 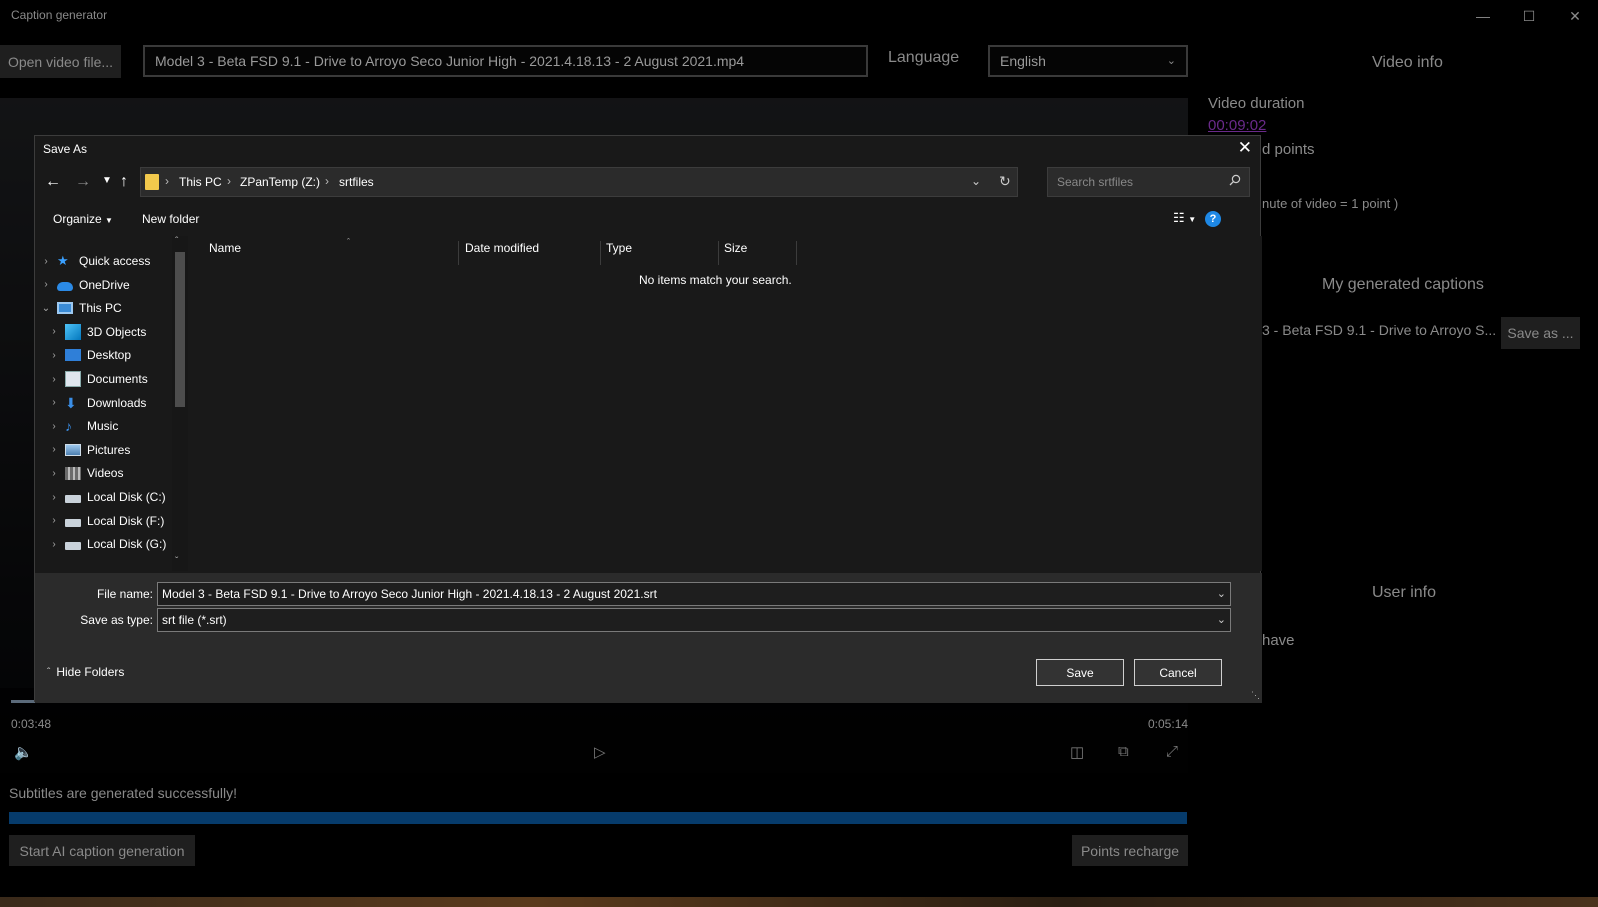 I want to click on nav-item-label: Local Disk (F:), so click(x=126, y=520).